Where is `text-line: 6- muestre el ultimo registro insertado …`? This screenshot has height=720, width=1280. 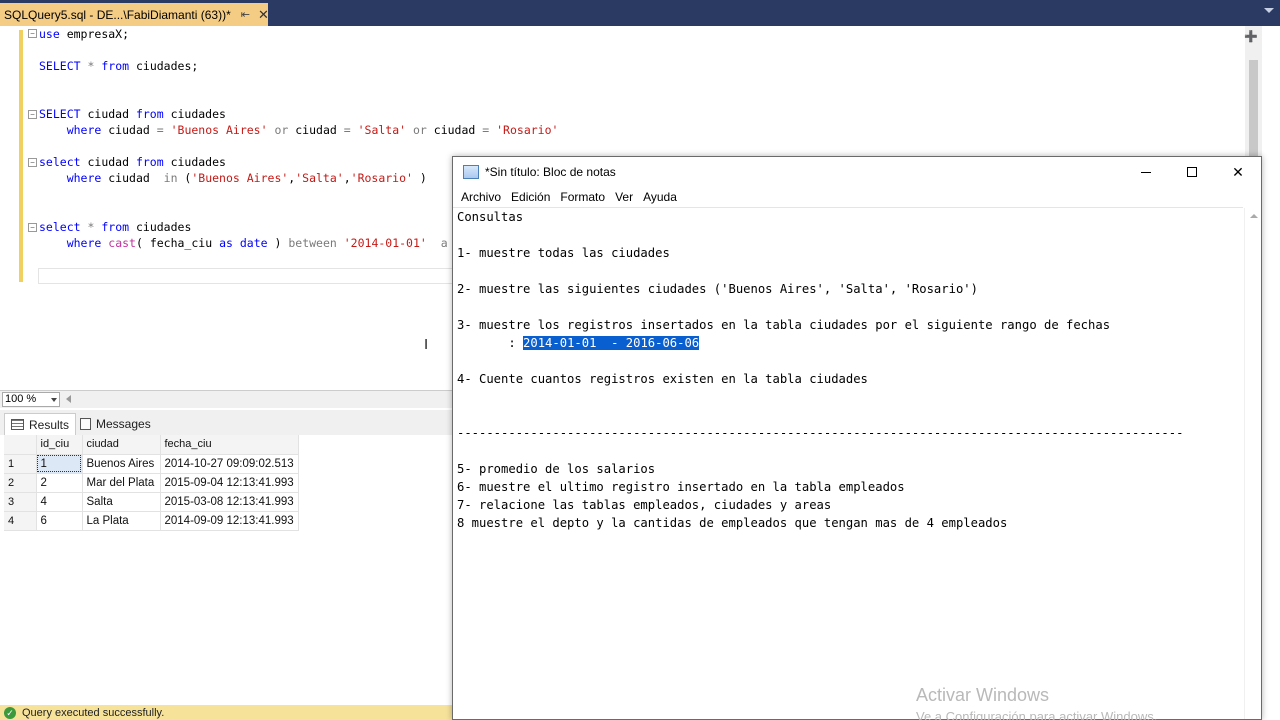
text-line: 6- muestre el ultimo registro insertado … is located at coordinates (681, 487).